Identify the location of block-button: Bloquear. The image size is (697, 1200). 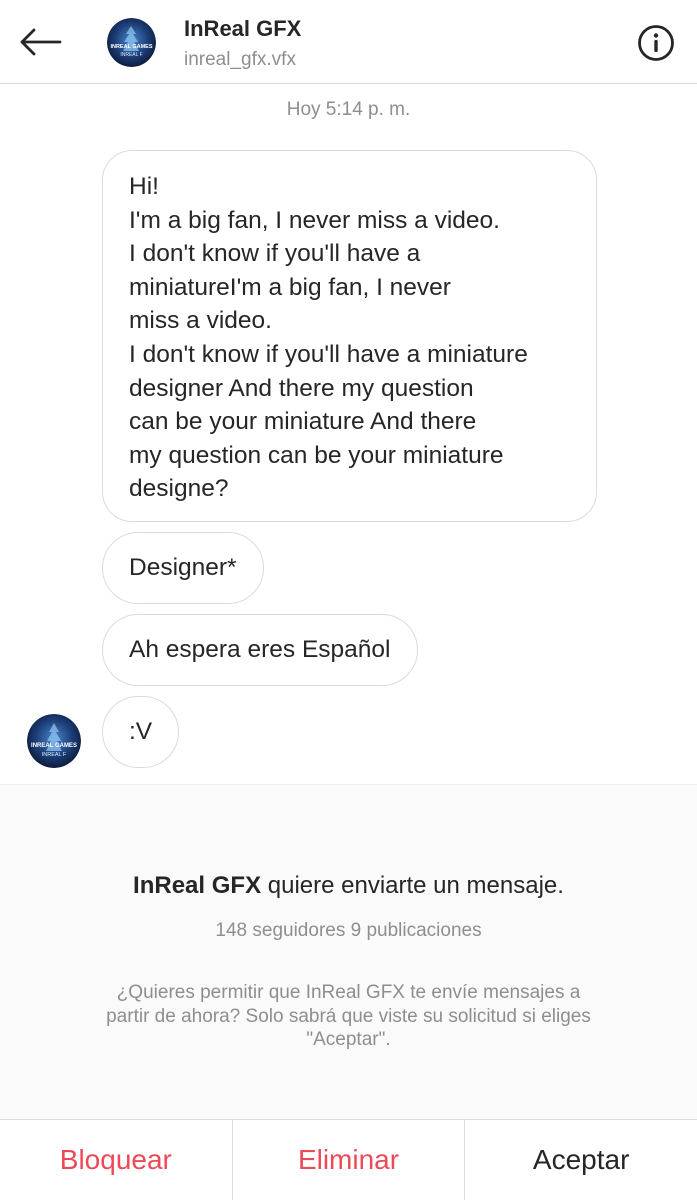
(116, 1160).